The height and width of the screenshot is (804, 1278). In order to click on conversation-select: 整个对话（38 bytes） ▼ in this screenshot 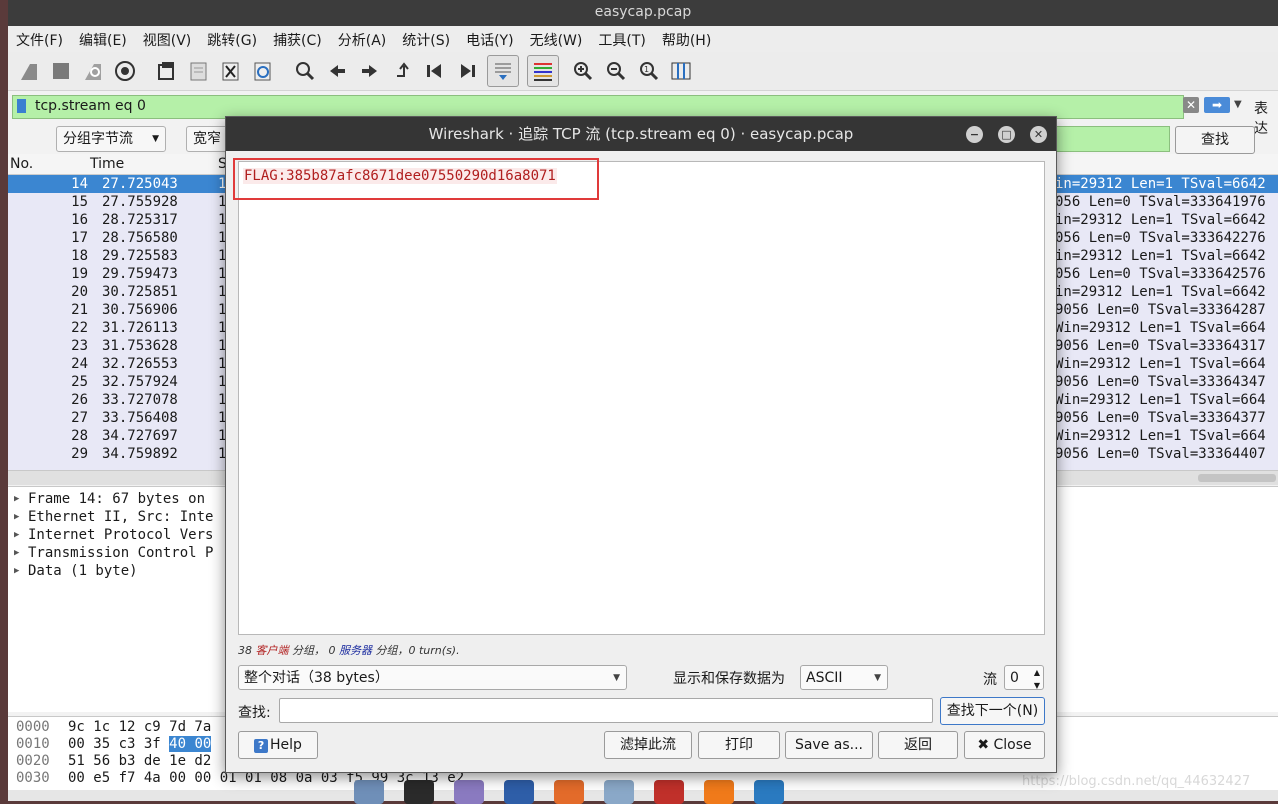, I will do `click(432, 677)`.